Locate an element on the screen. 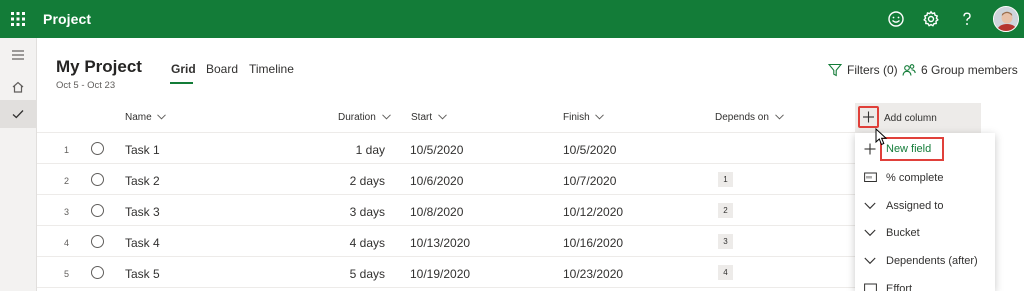 The width and height of the screenshot is (1024, 291). column-header-finish: Finish is located at coordinates (584, 117).